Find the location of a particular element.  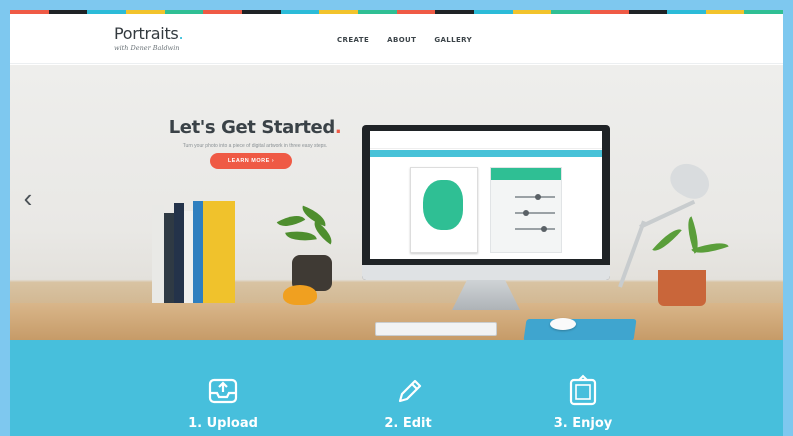

learn-more-button: LEARN MORE › is located at coordinates (251, 161).